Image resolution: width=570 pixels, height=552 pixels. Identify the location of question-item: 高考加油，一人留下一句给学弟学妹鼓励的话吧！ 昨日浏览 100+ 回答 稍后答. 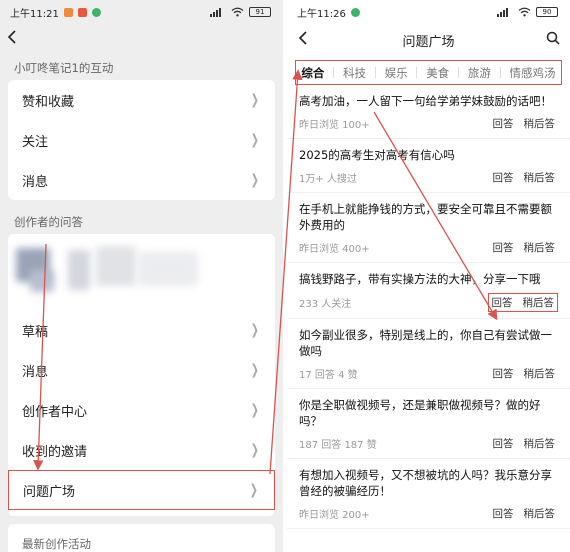
(428, 112).